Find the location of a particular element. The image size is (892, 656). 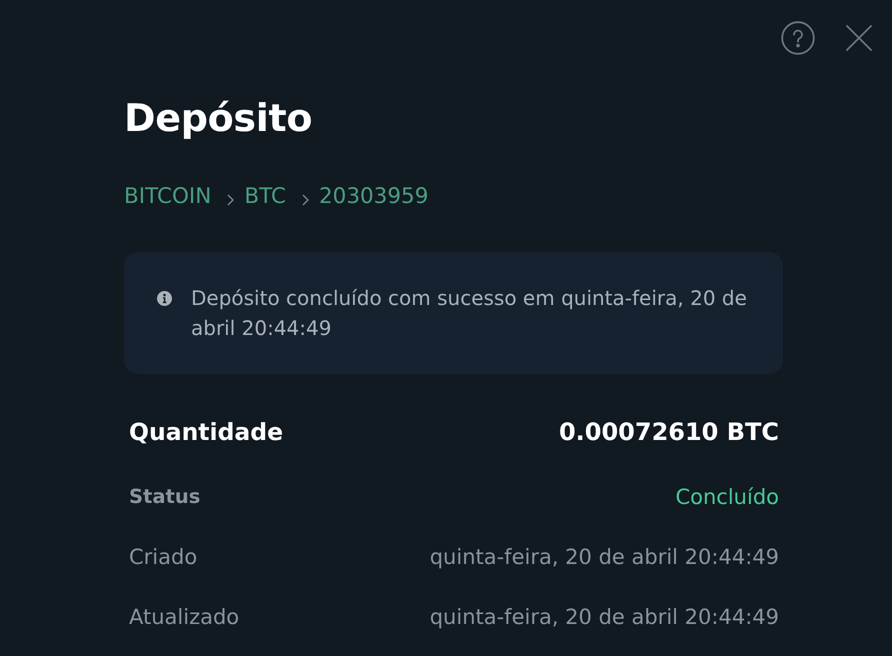

date-label: Criado is located at coordinates (163, 557).